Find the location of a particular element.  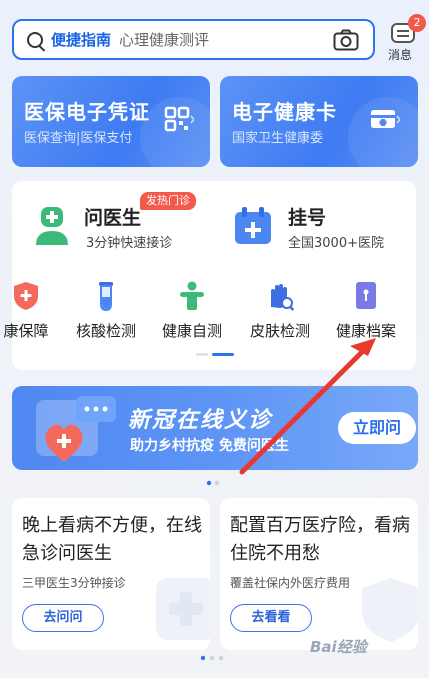

registration-entry: 挂号 全国3000+医院 is located at coordinates (321, 228).